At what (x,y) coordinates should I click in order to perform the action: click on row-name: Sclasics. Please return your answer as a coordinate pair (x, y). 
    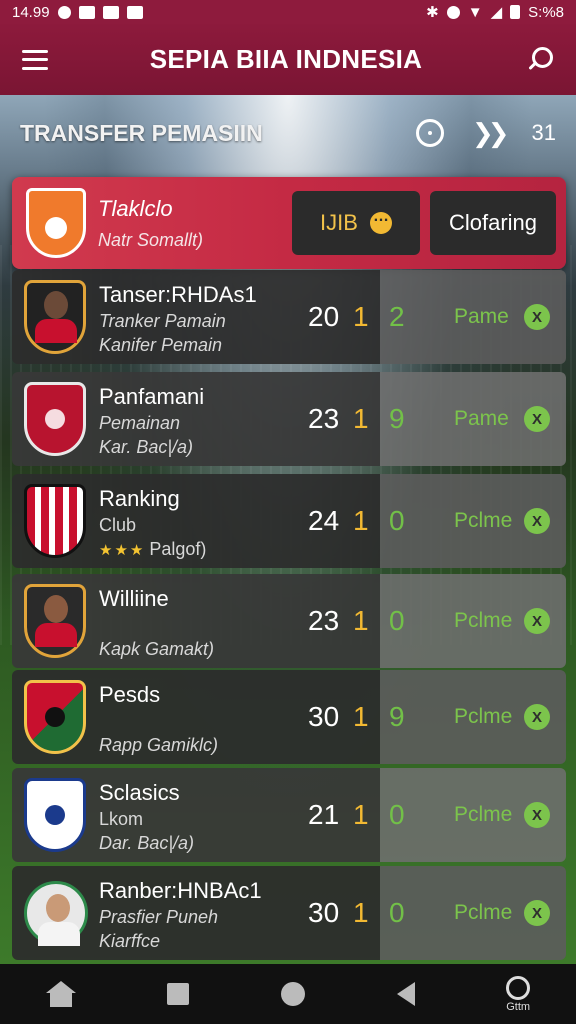
    Looking at the image, I should click on (139, 792).